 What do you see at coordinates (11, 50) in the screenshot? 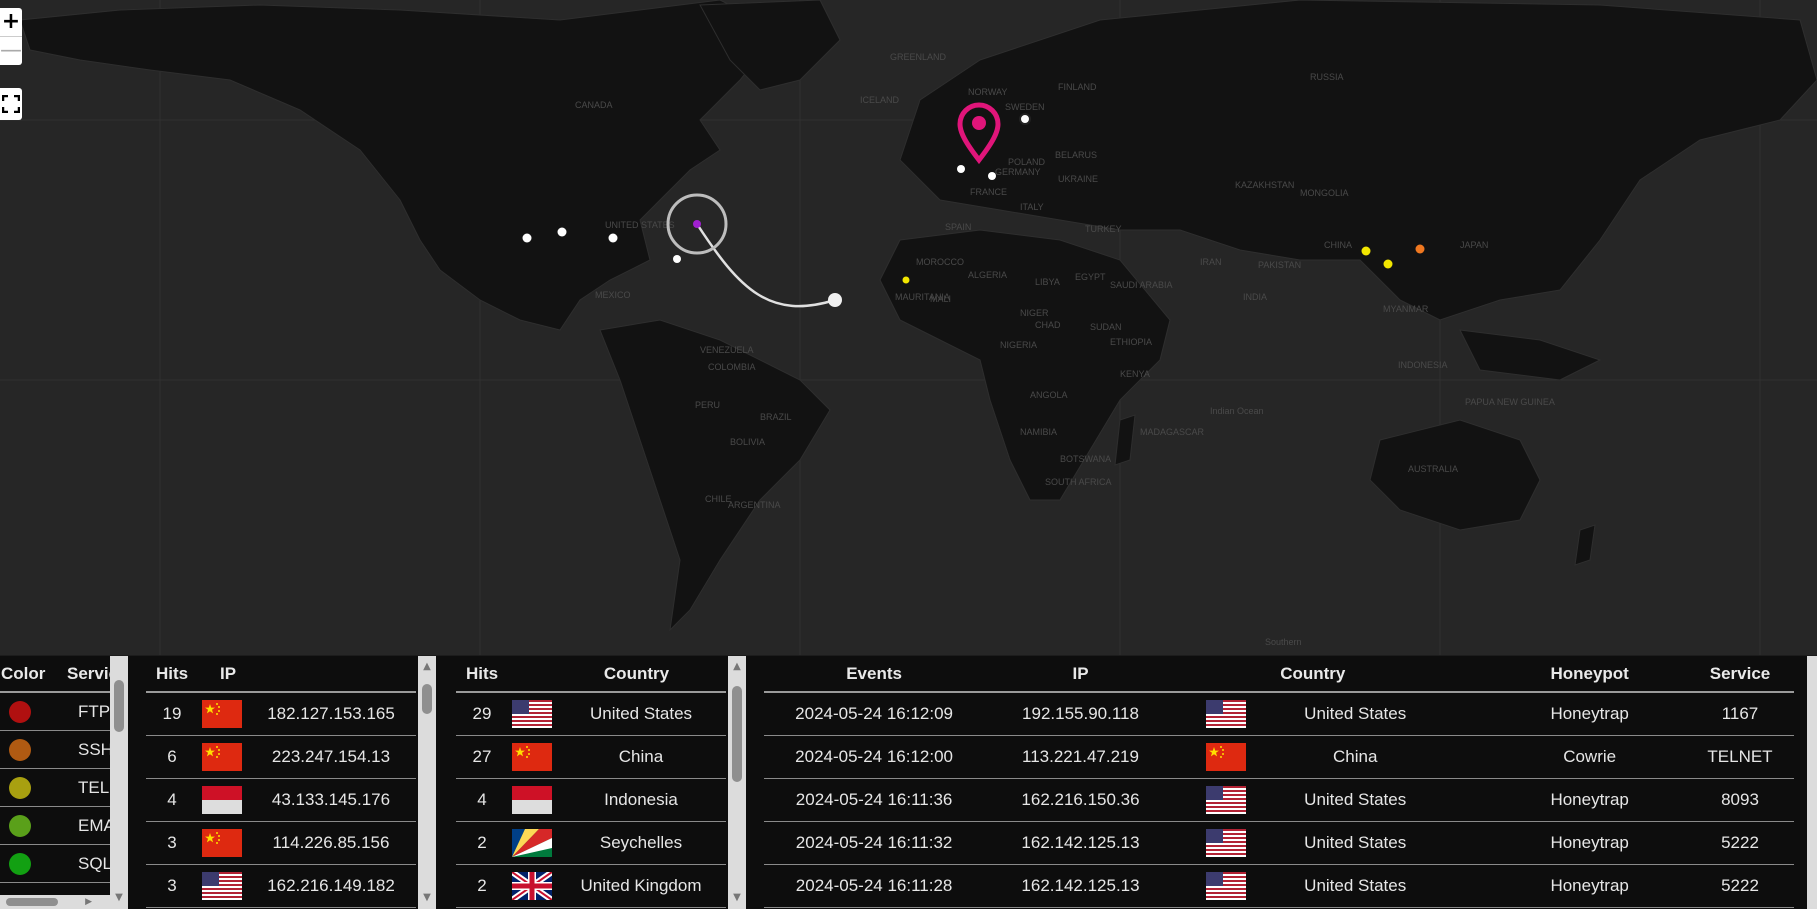
I see `zoom-out-button: —` at bounding box center [11, 50].